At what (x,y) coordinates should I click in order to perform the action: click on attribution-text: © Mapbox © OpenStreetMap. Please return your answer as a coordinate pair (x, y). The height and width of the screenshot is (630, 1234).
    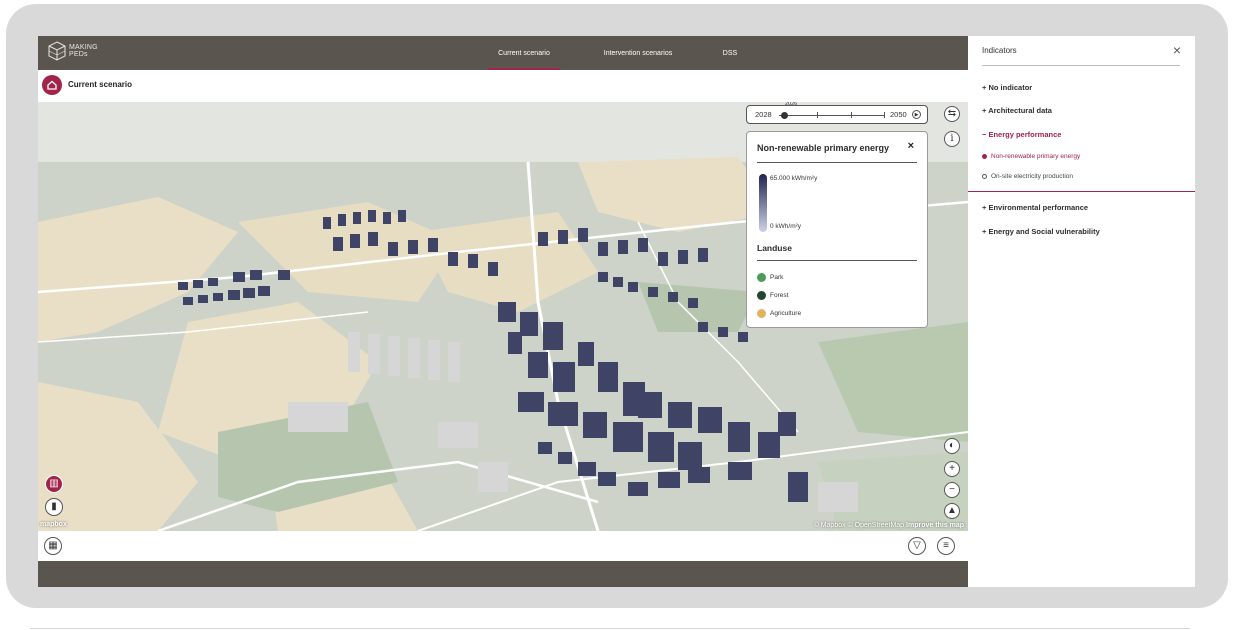
    Looking at the image, I should click on (859, 525).